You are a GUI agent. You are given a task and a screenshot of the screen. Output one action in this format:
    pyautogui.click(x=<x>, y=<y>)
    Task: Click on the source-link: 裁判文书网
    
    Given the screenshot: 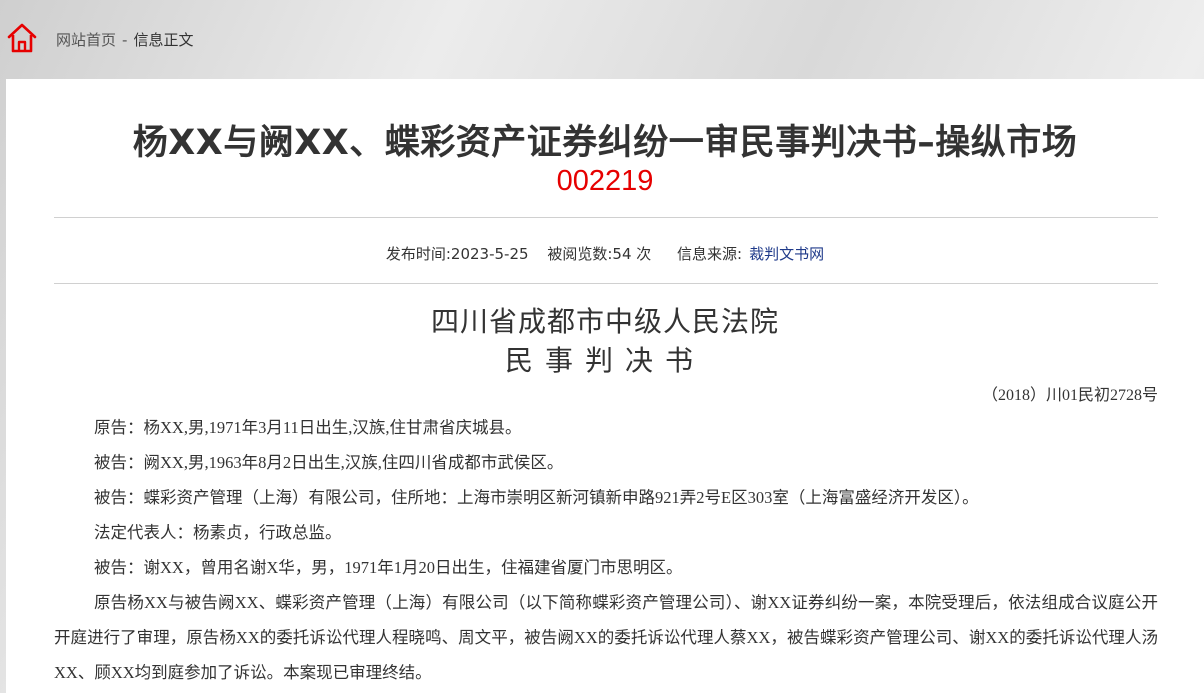 What is the action you would take?
    pyautogui.click(x=786, y=254)
    